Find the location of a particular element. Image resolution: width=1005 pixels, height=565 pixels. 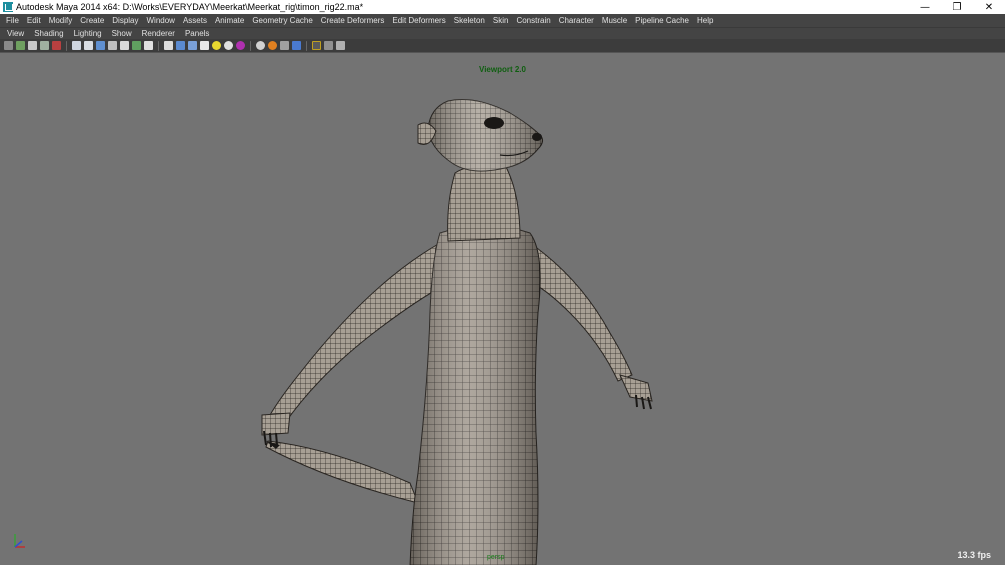

panel-menu-view: View is located at coordinates (15, 33).